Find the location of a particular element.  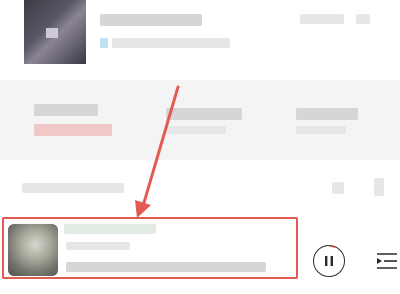

arrow-head is located at coordinates (143, 209).